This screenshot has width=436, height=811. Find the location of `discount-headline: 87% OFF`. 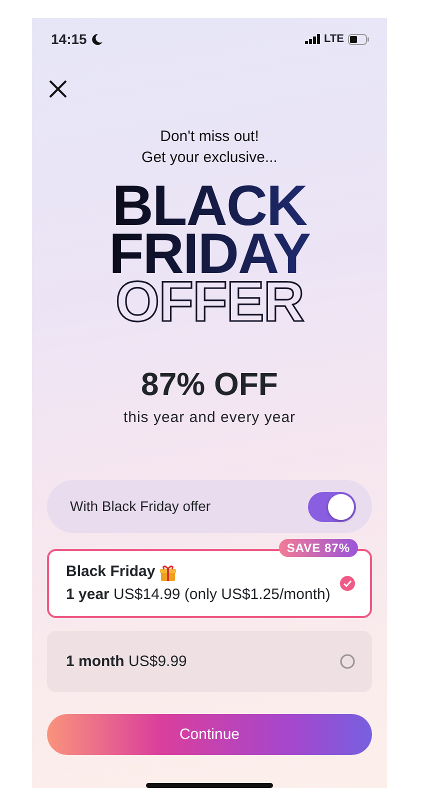

discount-headline: 87% OFF is located at coordinates (209, 384).